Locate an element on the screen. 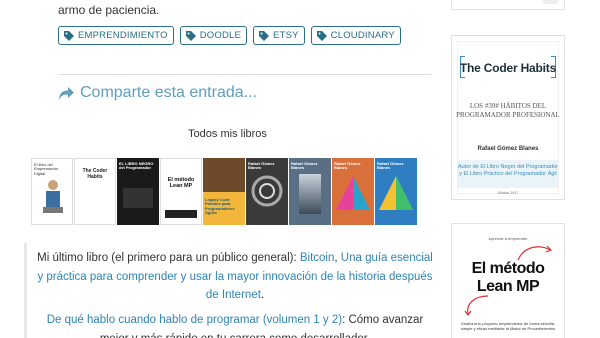 The width and height of the screenshot is (600, 338). tag-label: ETSY is located at coordinates (286, 35).